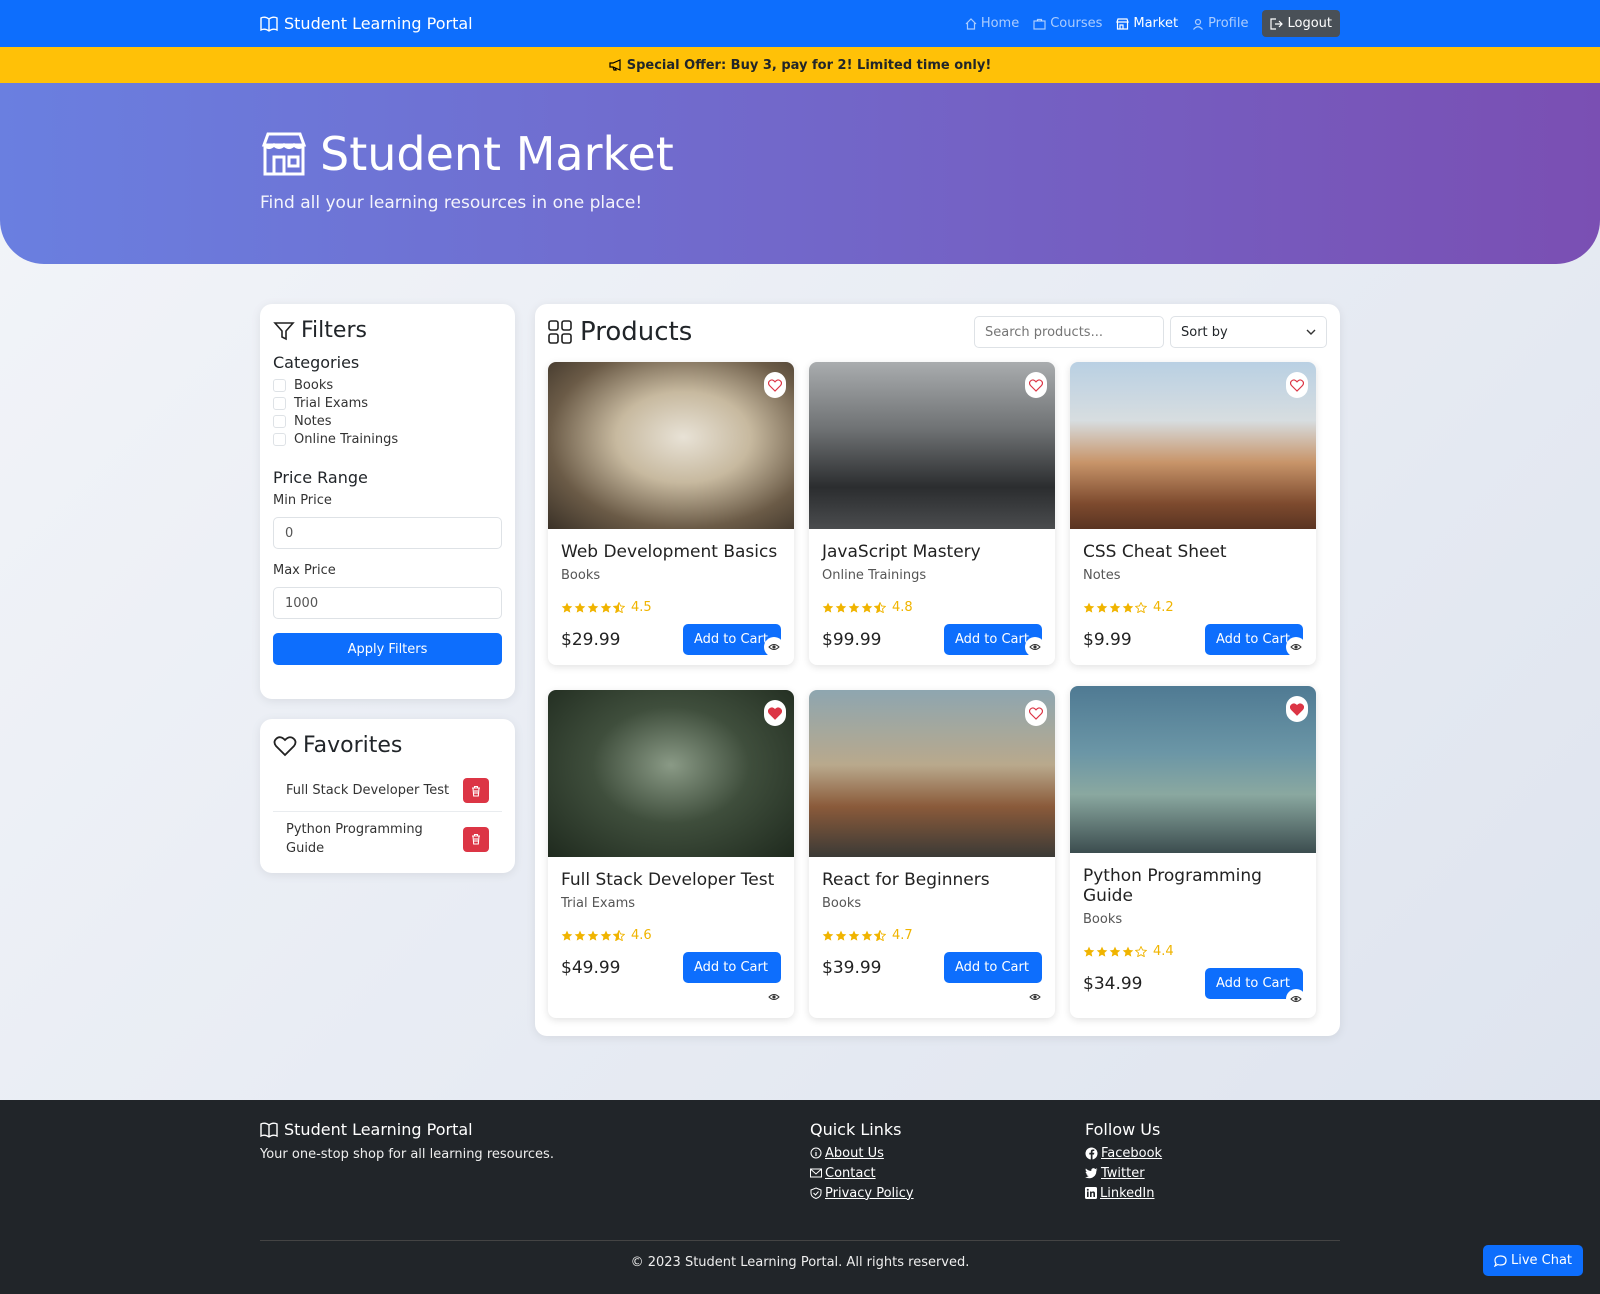  What do you see at coordinates (387, 533) in the screenshot?
I see `min-price-input` at bounding box center [387, 533].